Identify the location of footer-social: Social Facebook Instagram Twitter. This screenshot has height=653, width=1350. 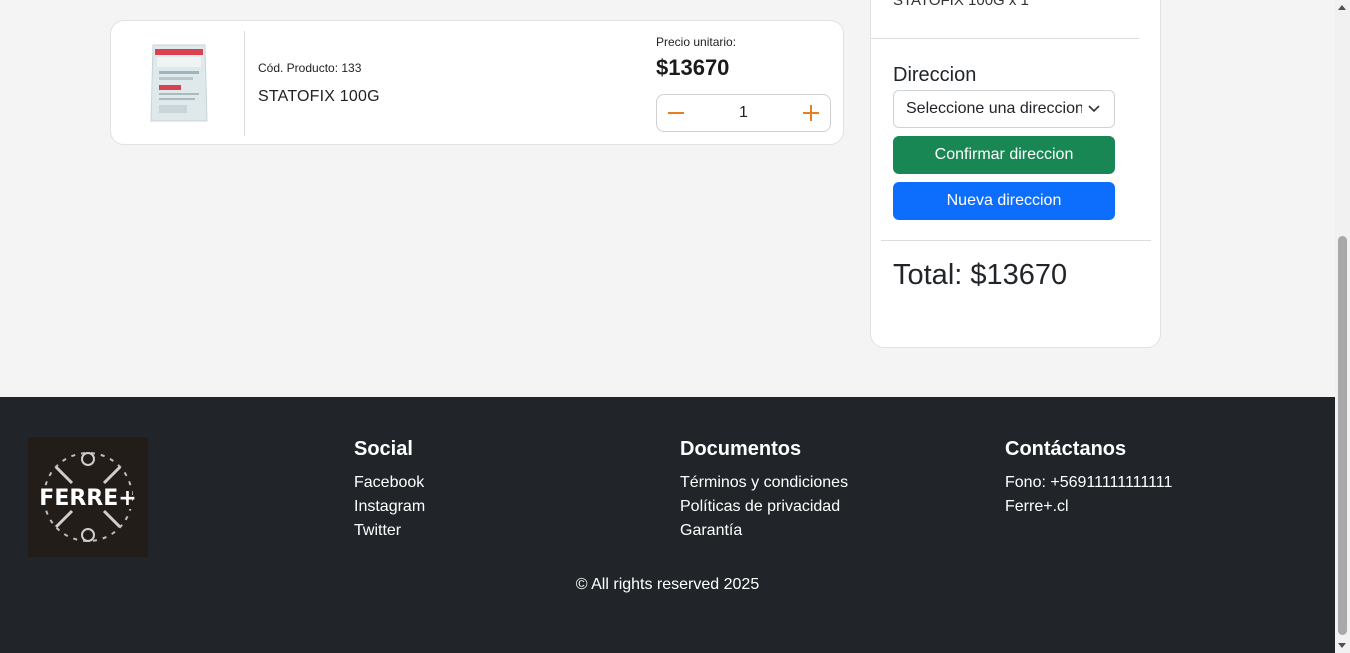
(389, 490).